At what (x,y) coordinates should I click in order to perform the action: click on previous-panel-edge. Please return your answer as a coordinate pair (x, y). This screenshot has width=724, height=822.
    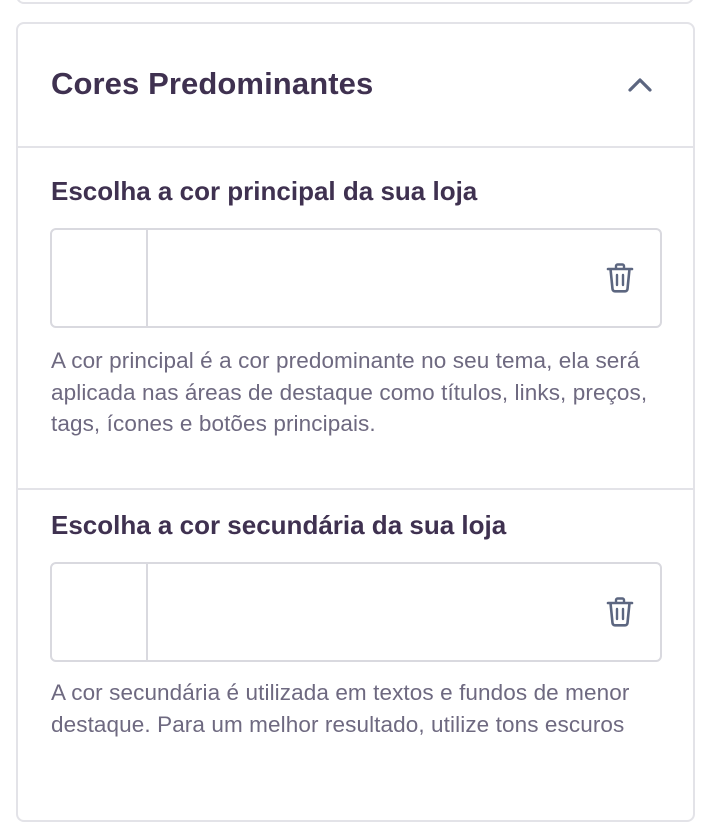
    Looking at the image, I should click on (355, 2).